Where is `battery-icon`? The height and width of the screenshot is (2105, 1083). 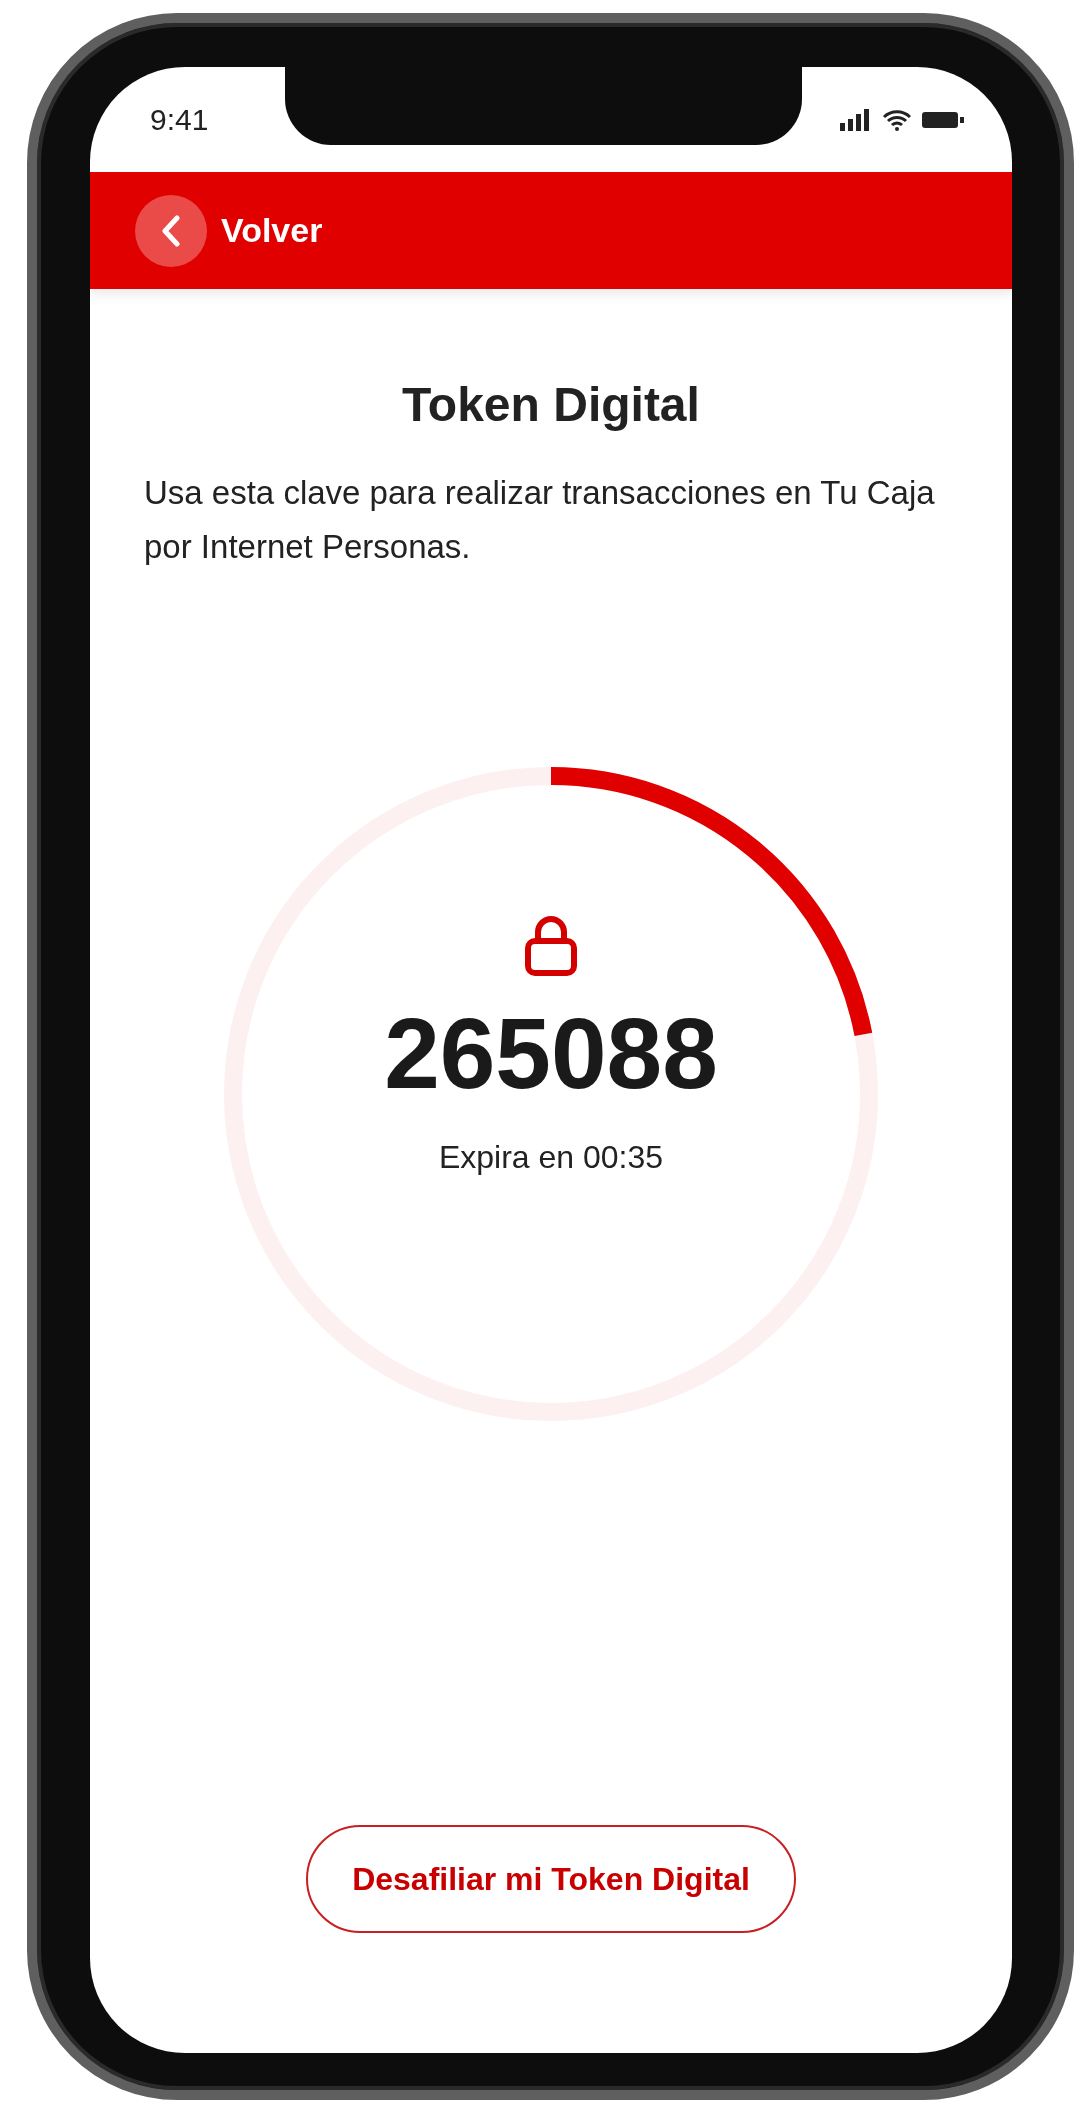
battery-icon is located at coordinates (943, 119).